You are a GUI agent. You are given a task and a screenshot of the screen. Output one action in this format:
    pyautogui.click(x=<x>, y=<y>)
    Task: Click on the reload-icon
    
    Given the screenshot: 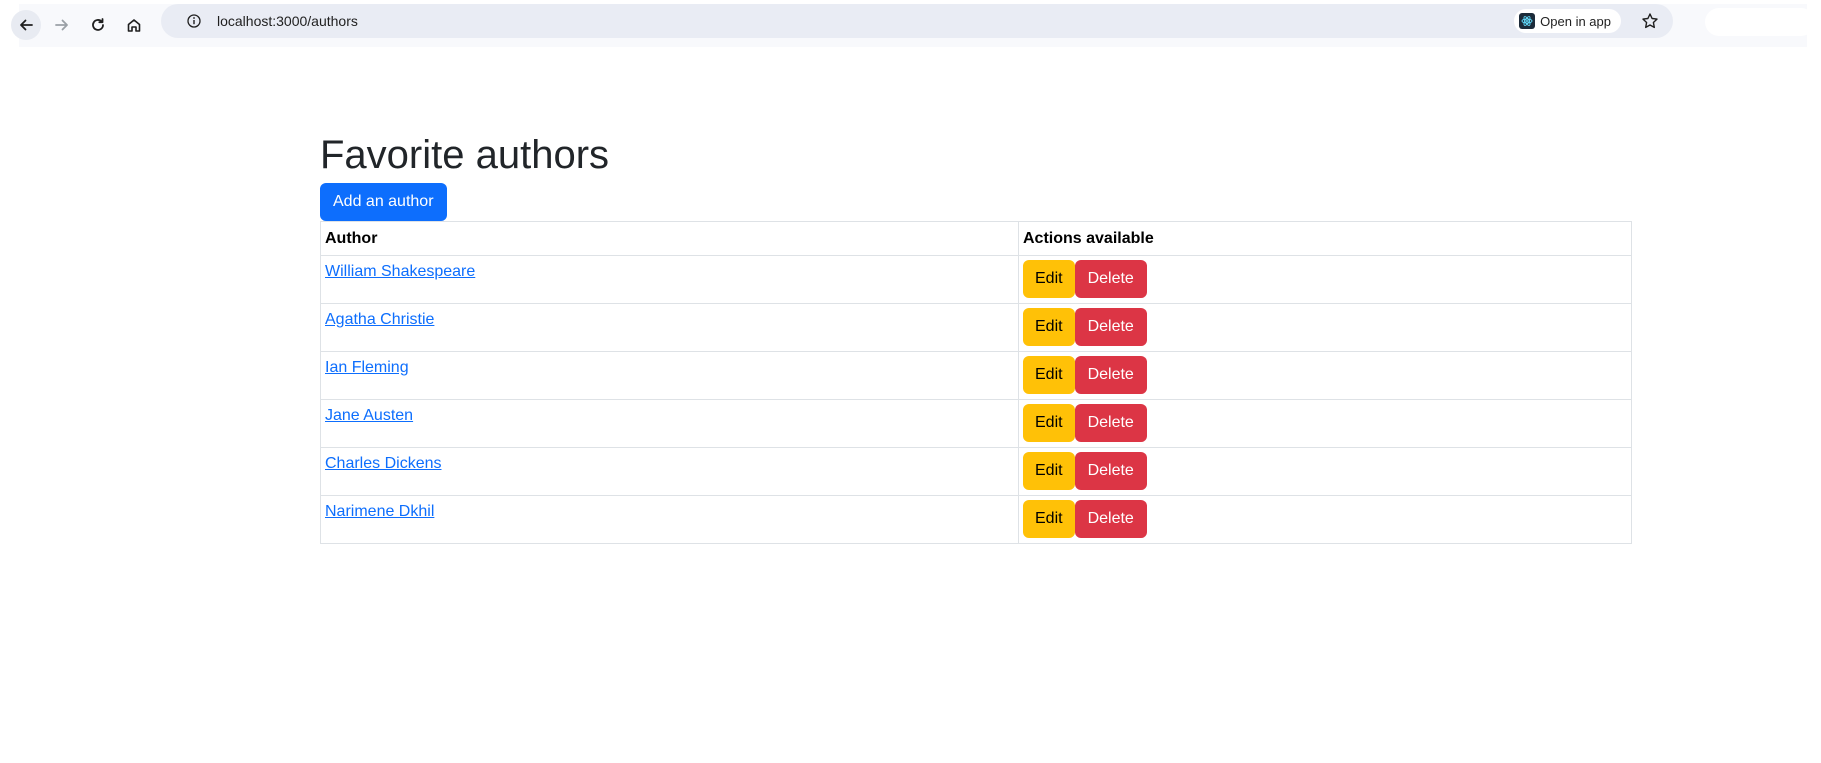 What is the action you would take?
    pyautogui.click(x=98, y=24)
    